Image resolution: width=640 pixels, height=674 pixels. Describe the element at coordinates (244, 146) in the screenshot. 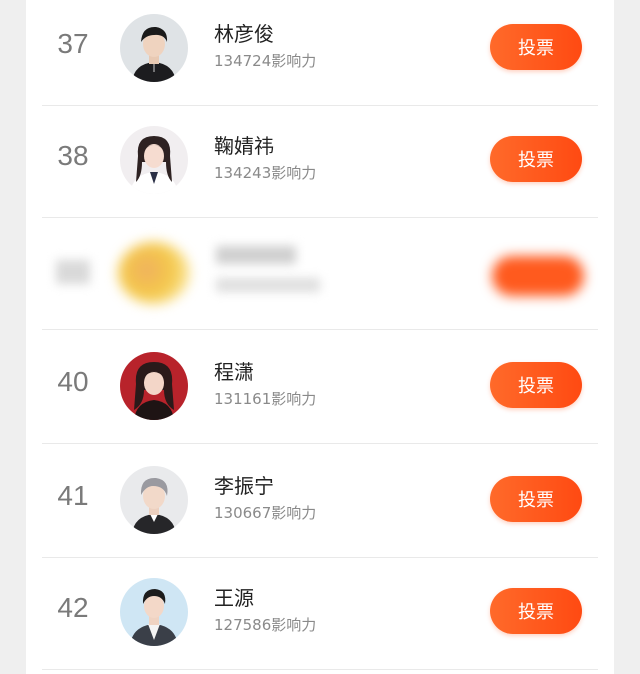

I see `artist-name: 鞠婧祎` at that location.